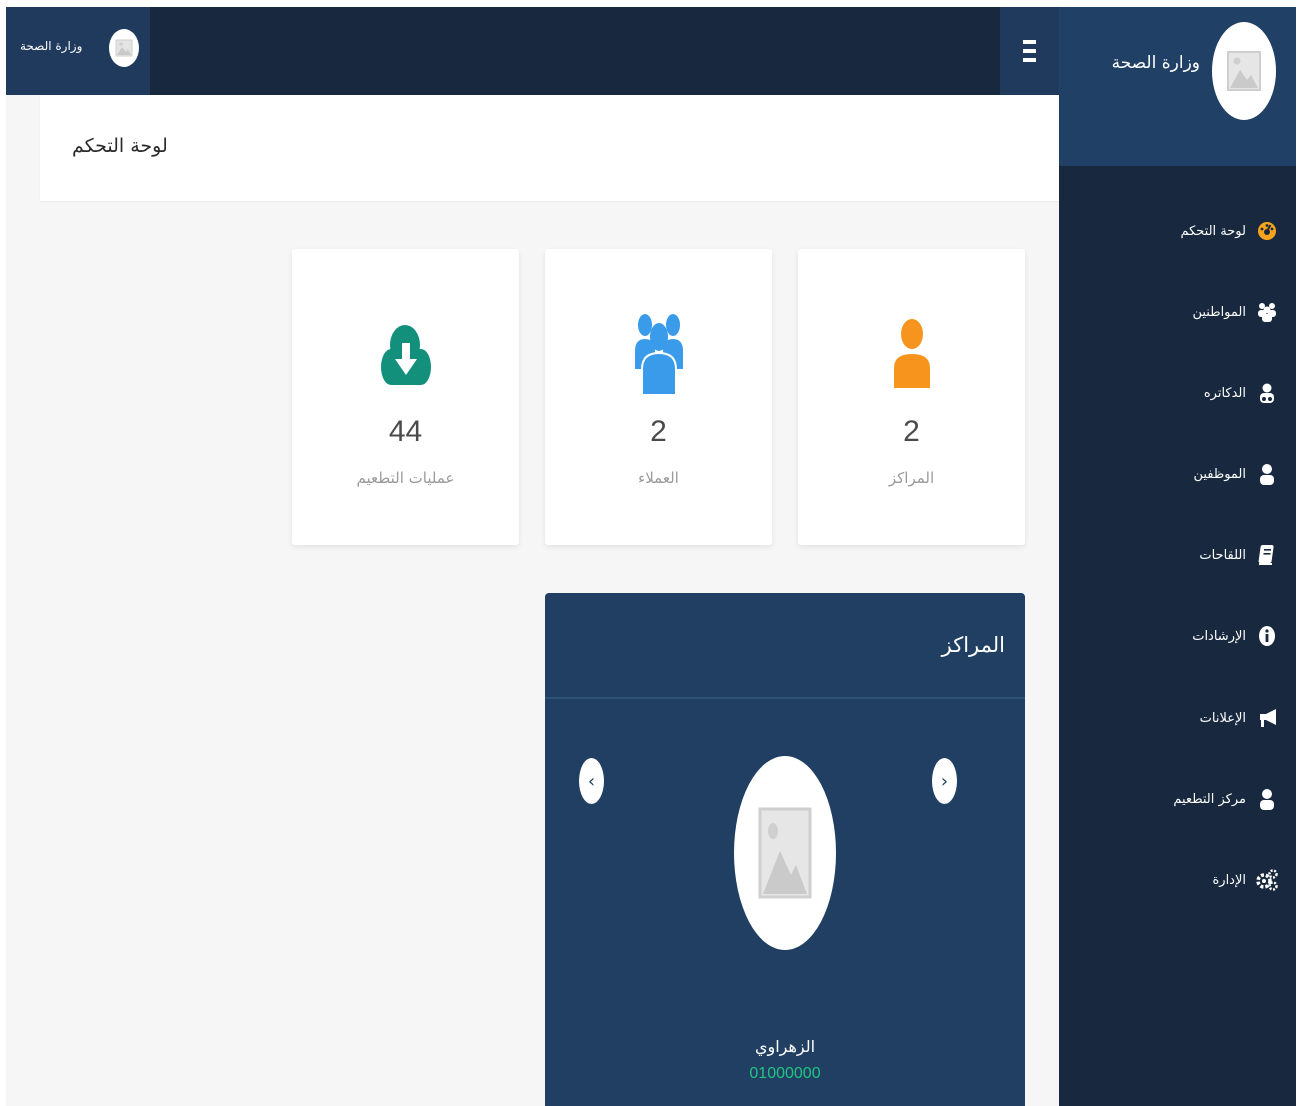 The image size is (1298, 1106). Describe the element at coordinates (549, 148) in the screenshot. I see `page-header: لوحة التحكم` at that location.